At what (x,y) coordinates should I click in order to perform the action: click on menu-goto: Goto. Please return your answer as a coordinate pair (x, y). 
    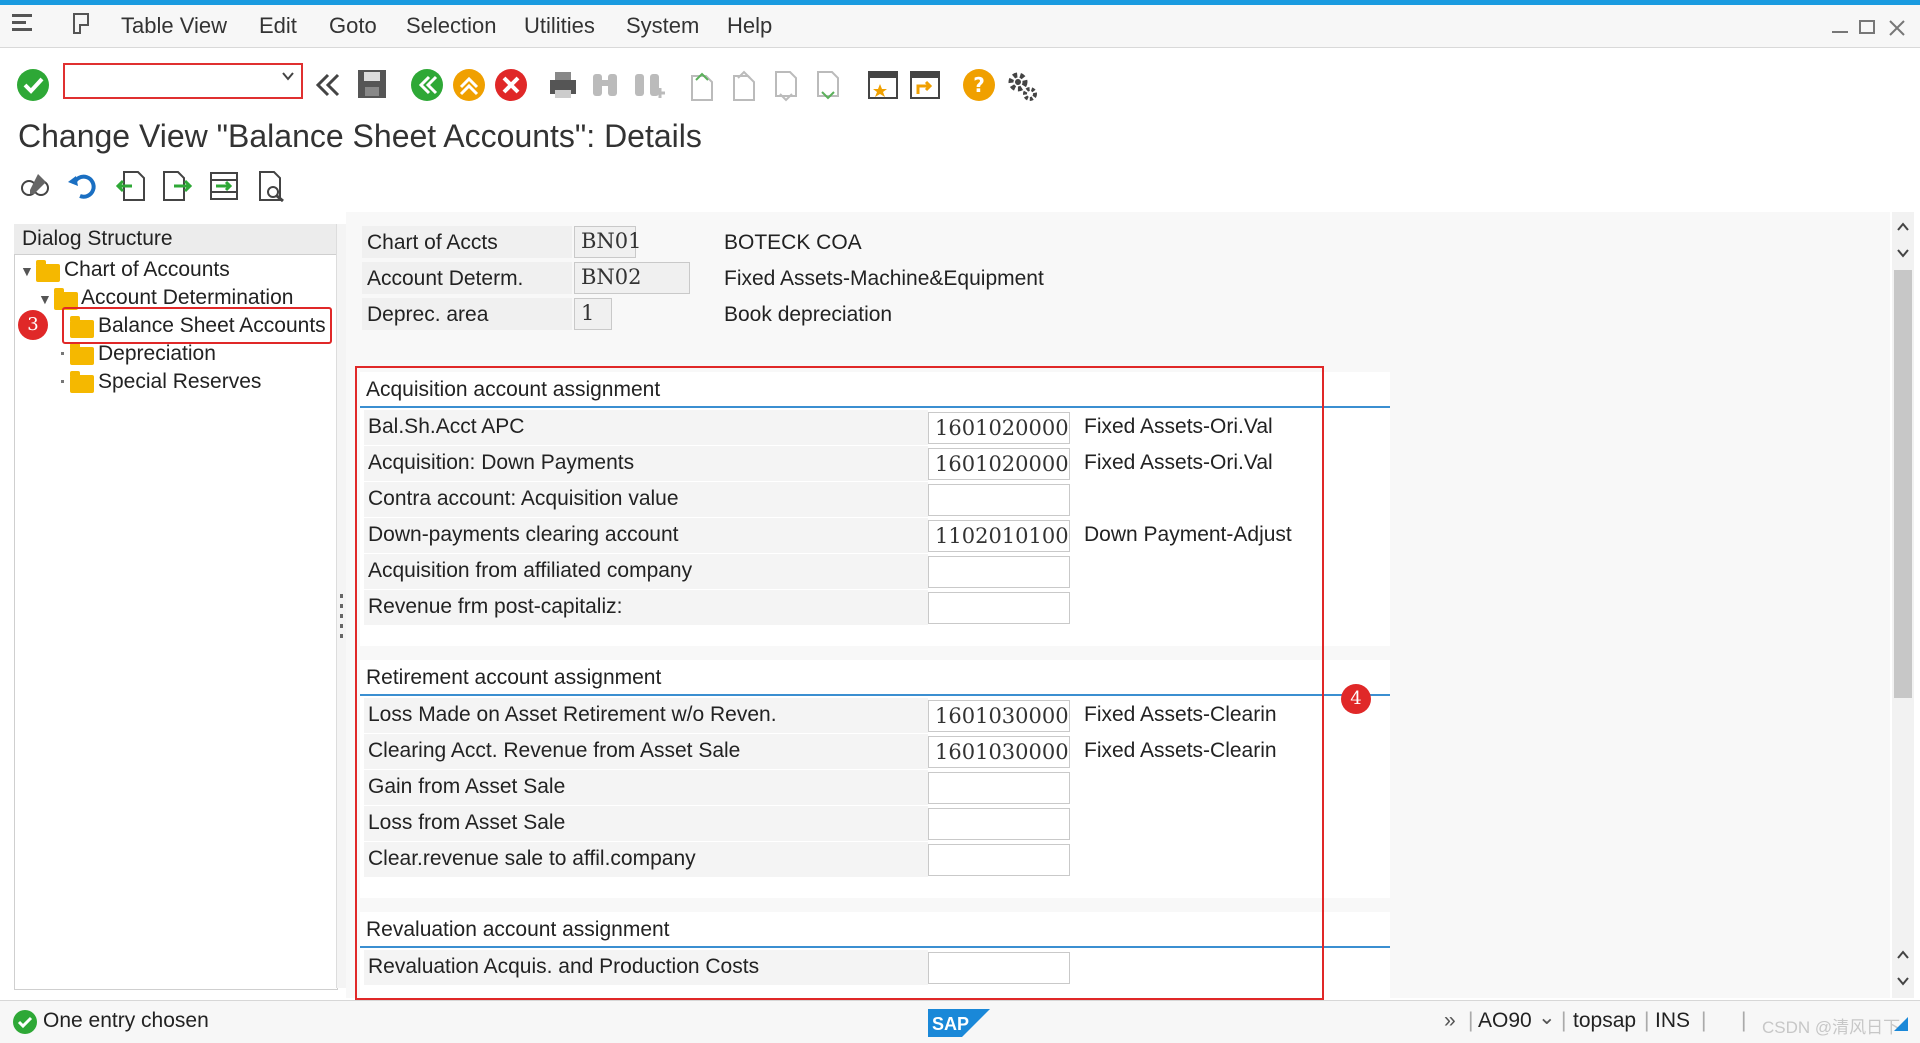
    Looking at the image, I should click on (353, 26).